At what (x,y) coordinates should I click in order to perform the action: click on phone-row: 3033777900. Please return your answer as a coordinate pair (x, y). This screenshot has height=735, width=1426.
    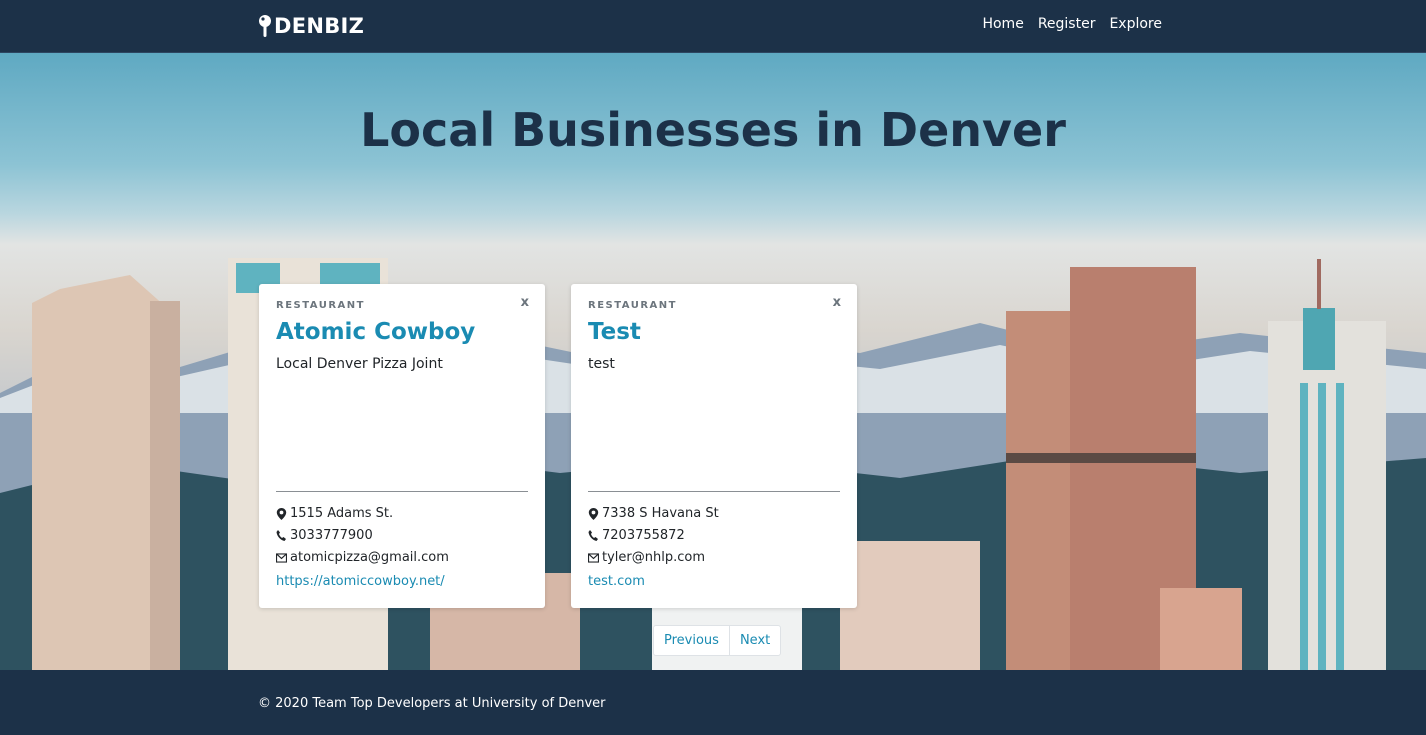
    Looking at the image, I should click on (324, 535).